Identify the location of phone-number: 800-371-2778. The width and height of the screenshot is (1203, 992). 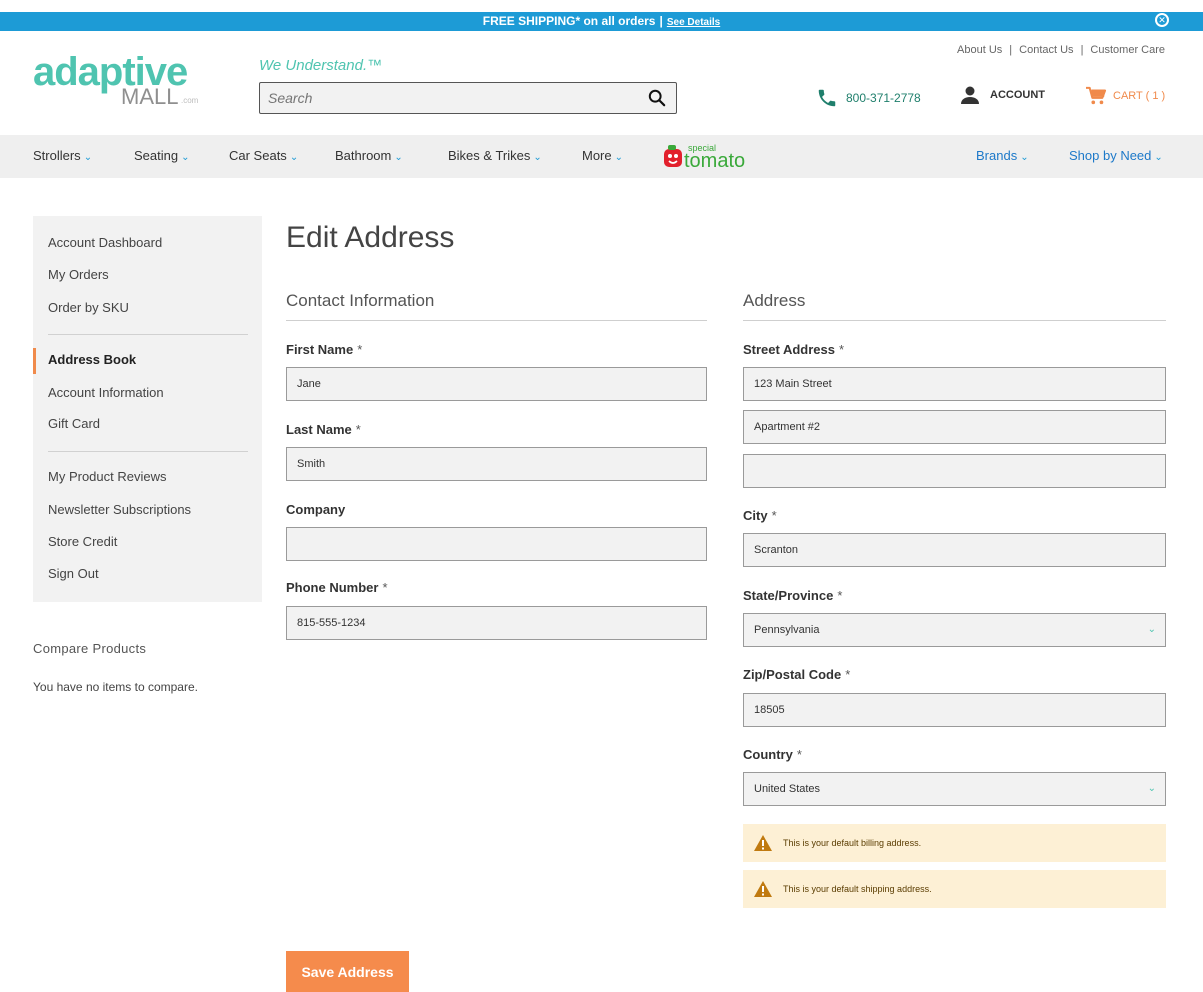
(883, 98).